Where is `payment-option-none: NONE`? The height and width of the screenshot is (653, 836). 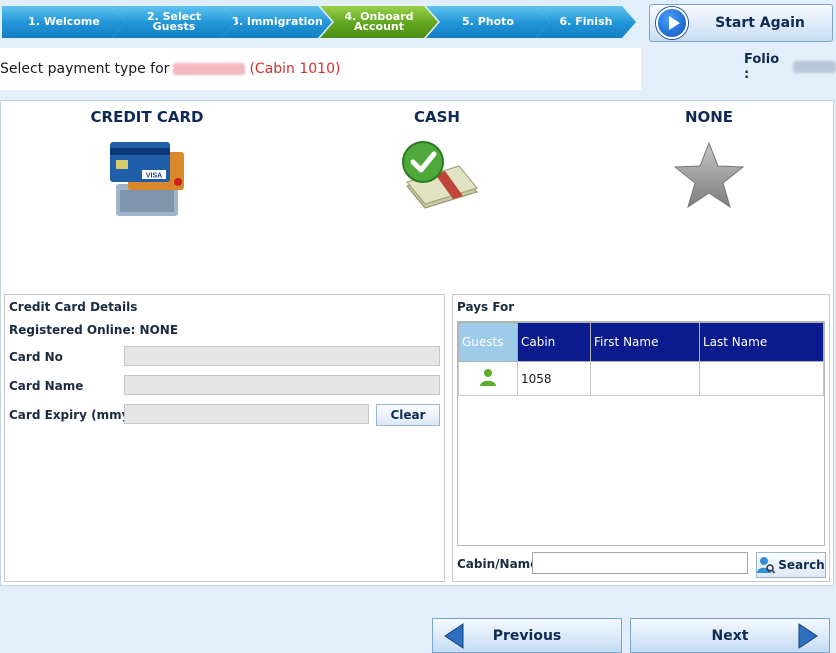 payment-option-none: NONE is located at coordinates (709, 173).